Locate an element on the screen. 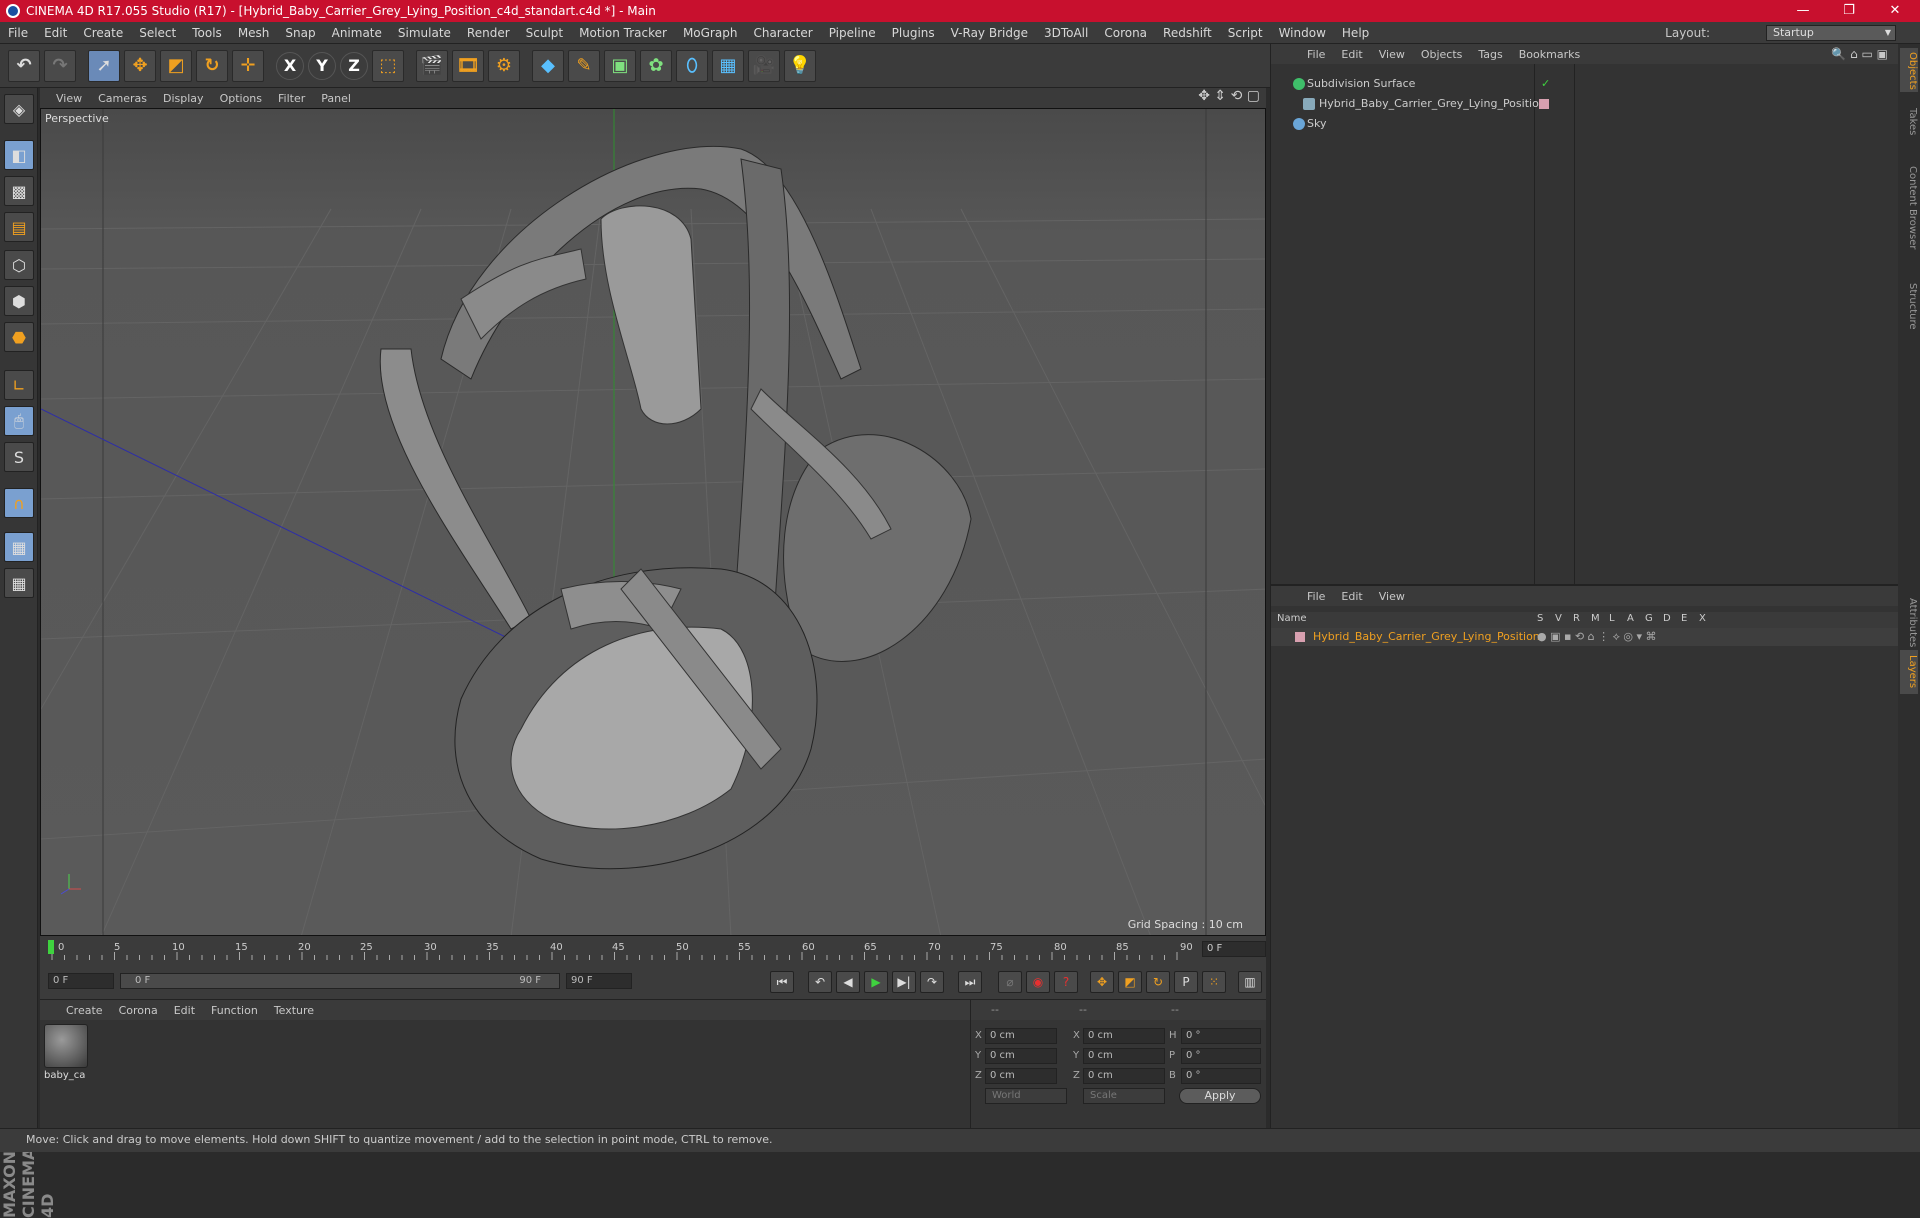 This screenshot has height=1218, width=1920. y-axis-lock-button: Y is located at coordinates (322, 65).